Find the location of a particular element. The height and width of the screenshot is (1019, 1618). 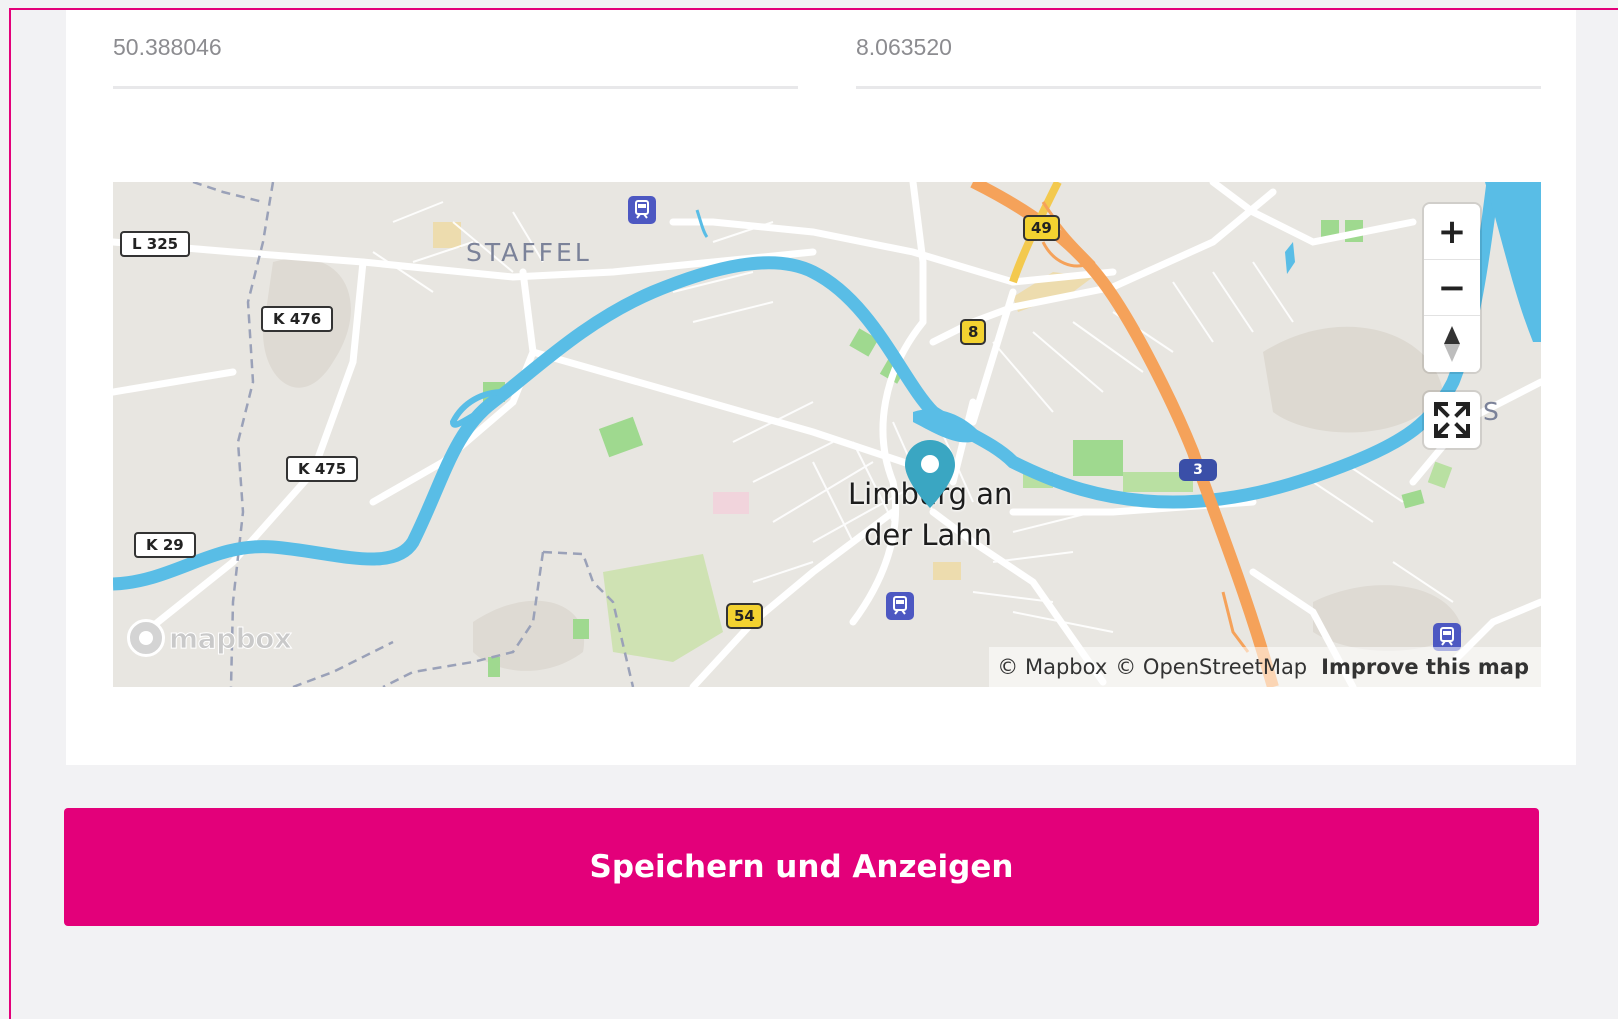

location-marker-icon is located at coordinates (930, 474).